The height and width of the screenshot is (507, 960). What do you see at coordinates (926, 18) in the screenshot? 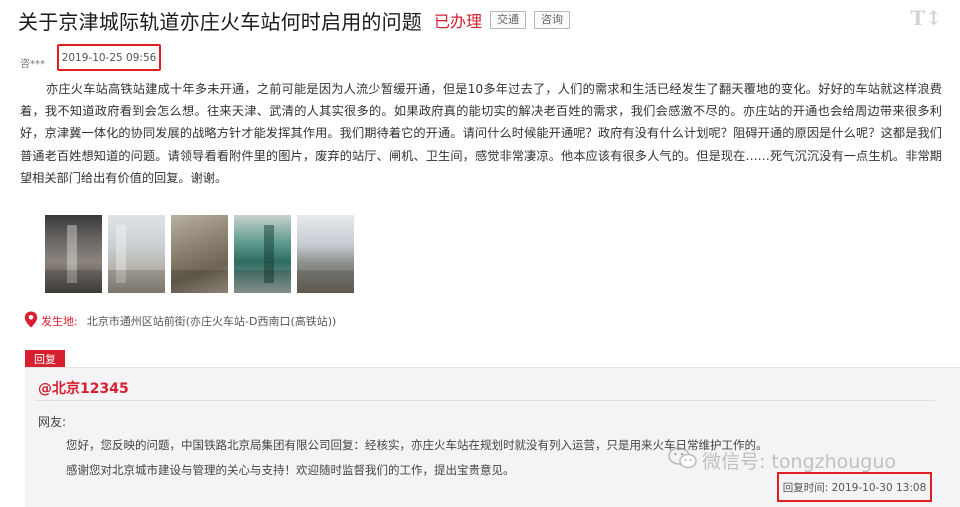
I see `font-size-toggle-icon: T↕` at bounding box center [926, 18].